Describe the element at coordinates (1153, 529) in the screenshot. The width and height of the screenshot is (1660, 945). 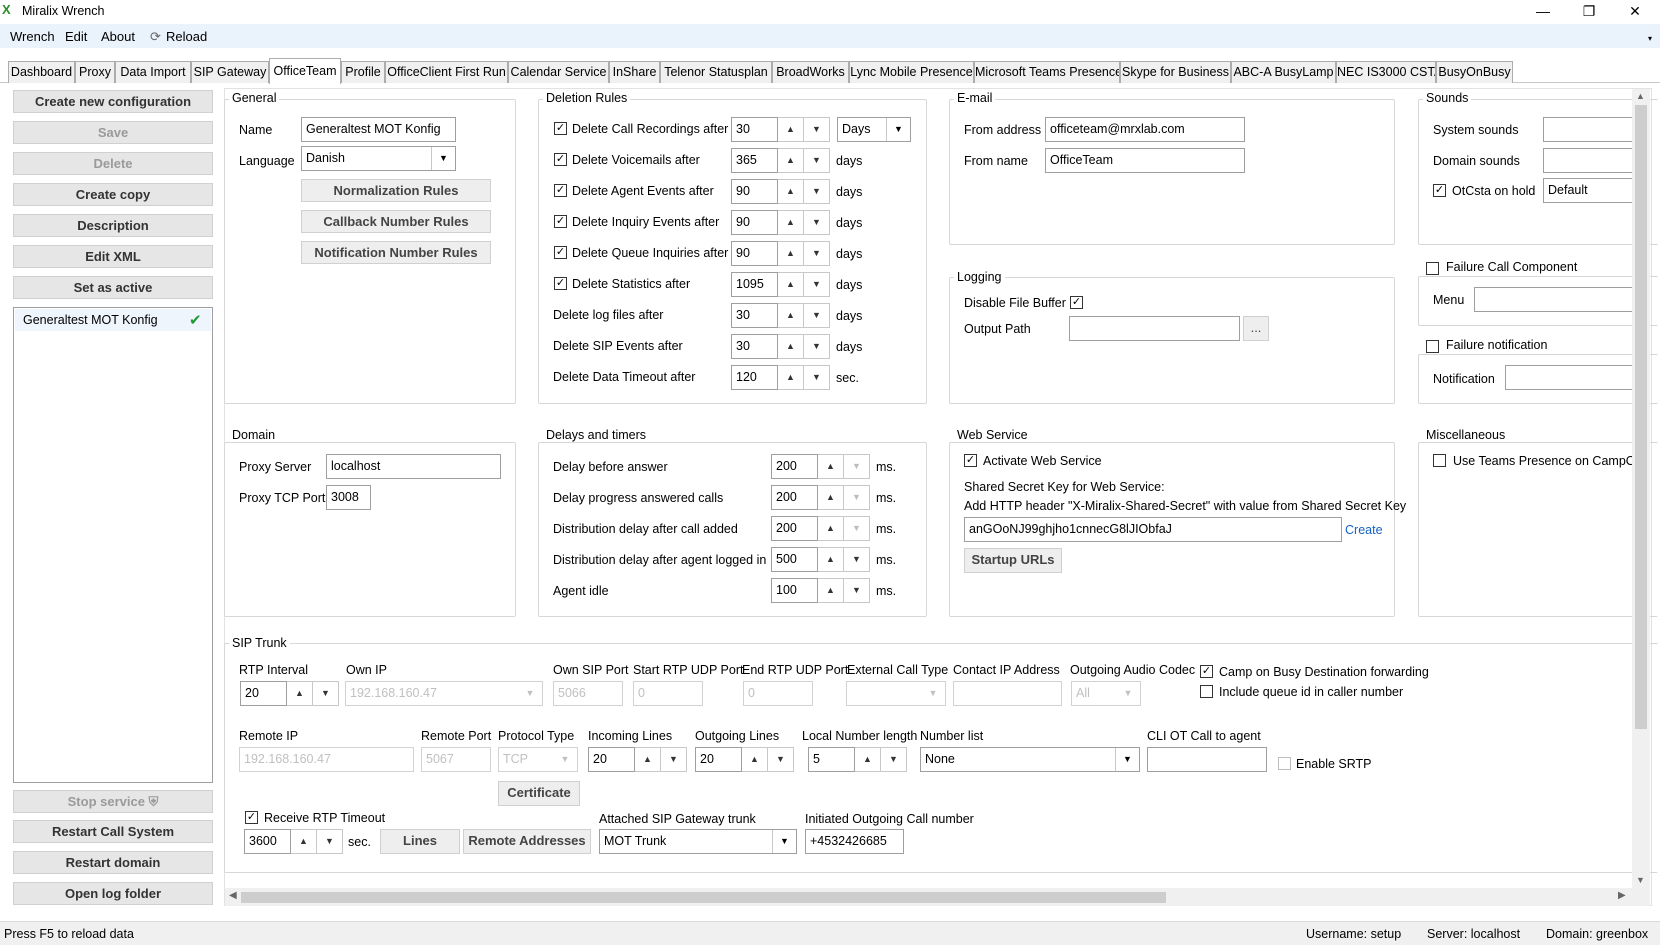
I see `shared-secret-field: anGOoNJ99ghjho1cnnecG8lJIObfaJ` at that location.